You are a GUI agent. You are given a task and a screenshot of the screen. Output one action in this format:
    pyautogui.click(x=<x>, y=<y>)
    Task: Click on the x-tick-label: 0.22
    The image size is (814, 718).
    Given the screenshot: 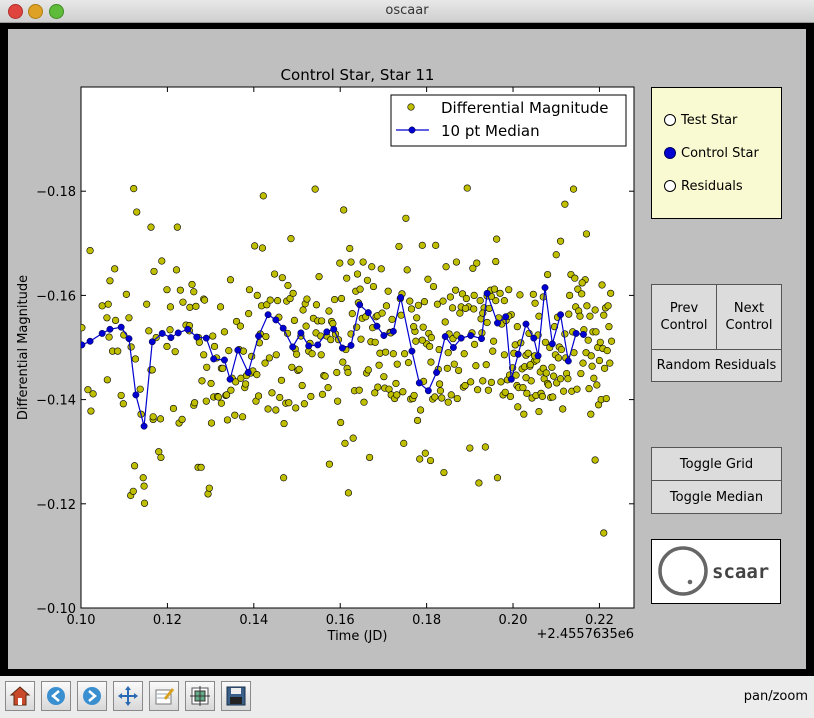 What is the action you would take?
    pyautogui.click(x=599, y=620)
    